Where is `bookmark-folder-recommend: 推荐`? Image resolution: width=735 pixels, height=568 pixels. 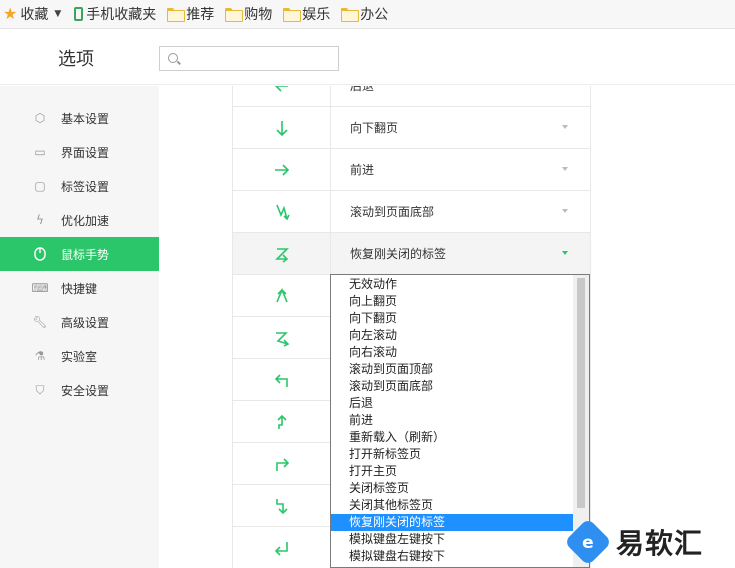 bookmark-folder-recommend: 推荐 is located at coordinates (190, 14).